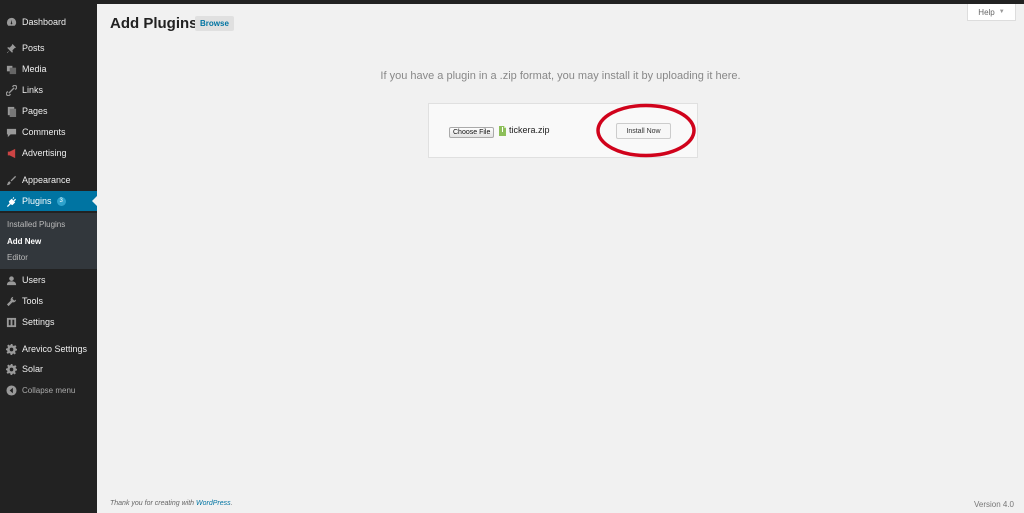  What do you see at coordinates (24, 244) in the screenshot?
I see `submenu-item-add-new: Add New` at bounding box center [24, 244].